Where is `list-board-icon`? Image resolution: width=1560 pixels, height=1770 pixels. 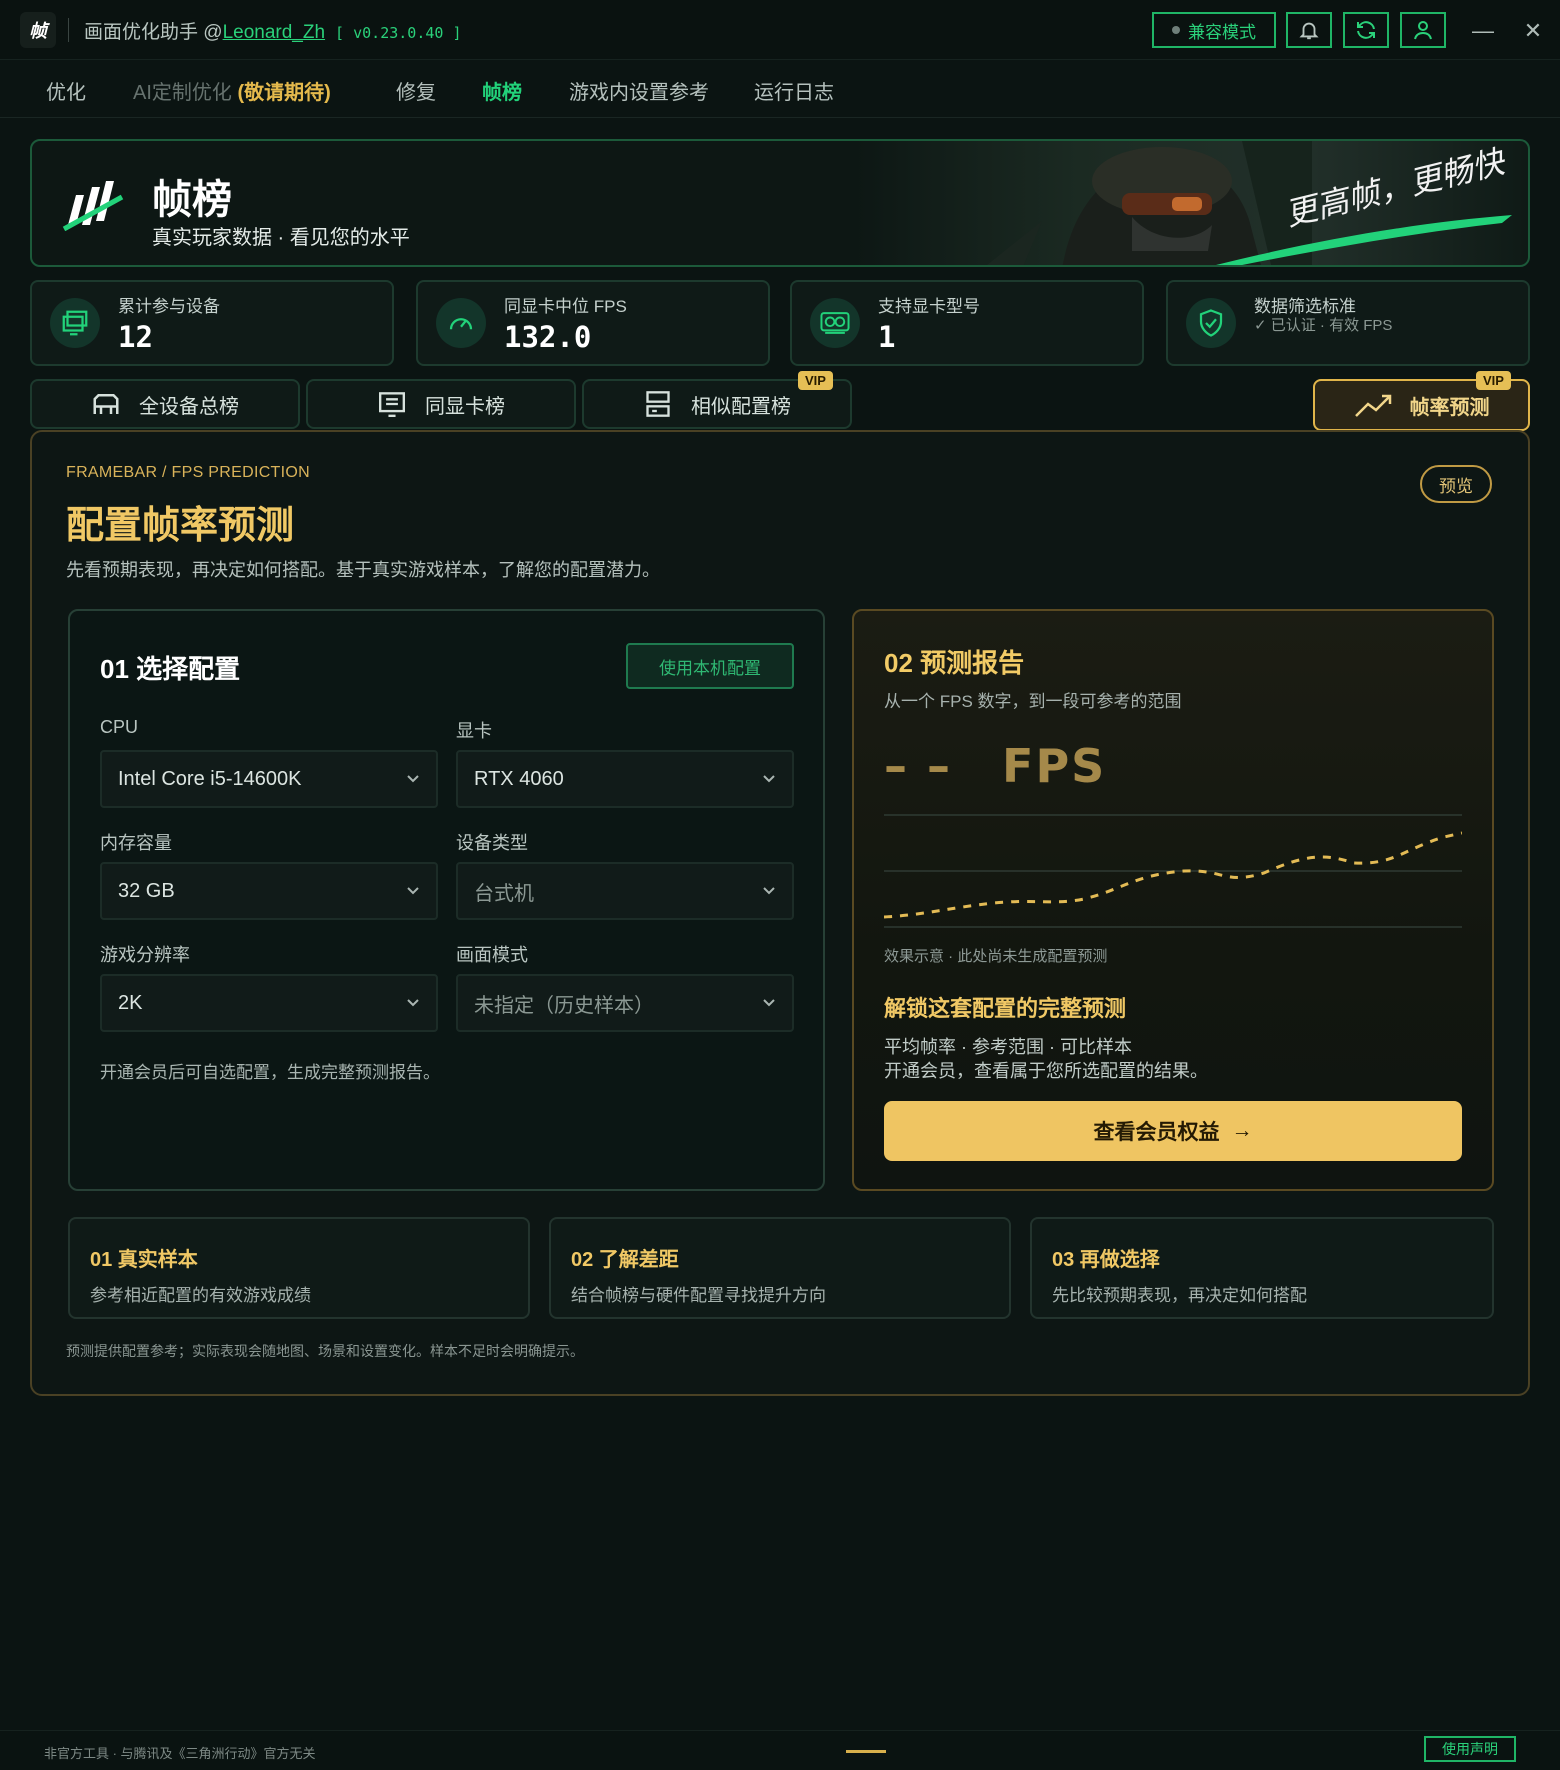 list-board-icon is located at coordinates (392, 404).